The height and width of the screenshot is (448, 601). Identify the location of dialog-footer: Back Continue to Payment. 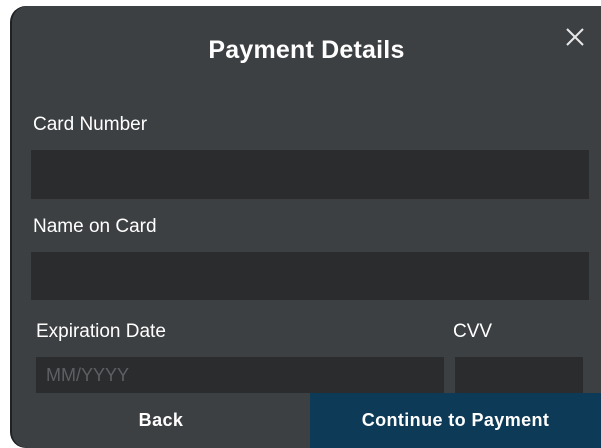
(306, 420).